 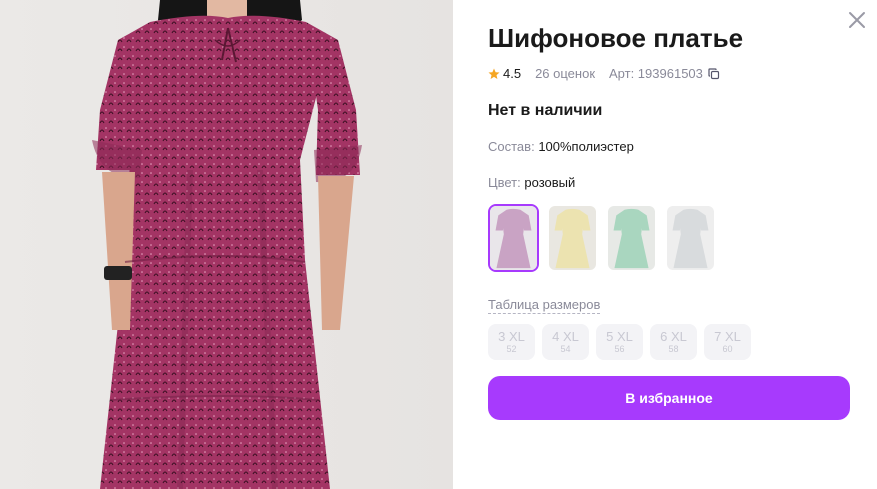 I want to click on reviews-count: 26 оценок, so click(x=565, y=73).